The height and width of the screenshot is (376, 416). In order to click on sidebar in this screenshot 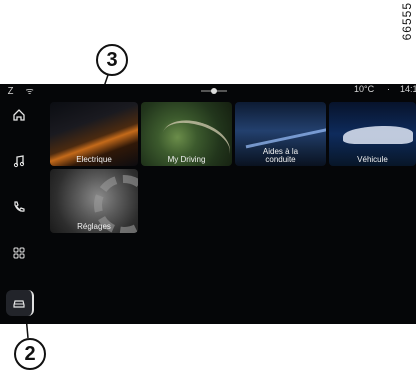, I will do `click(19, 210)`.